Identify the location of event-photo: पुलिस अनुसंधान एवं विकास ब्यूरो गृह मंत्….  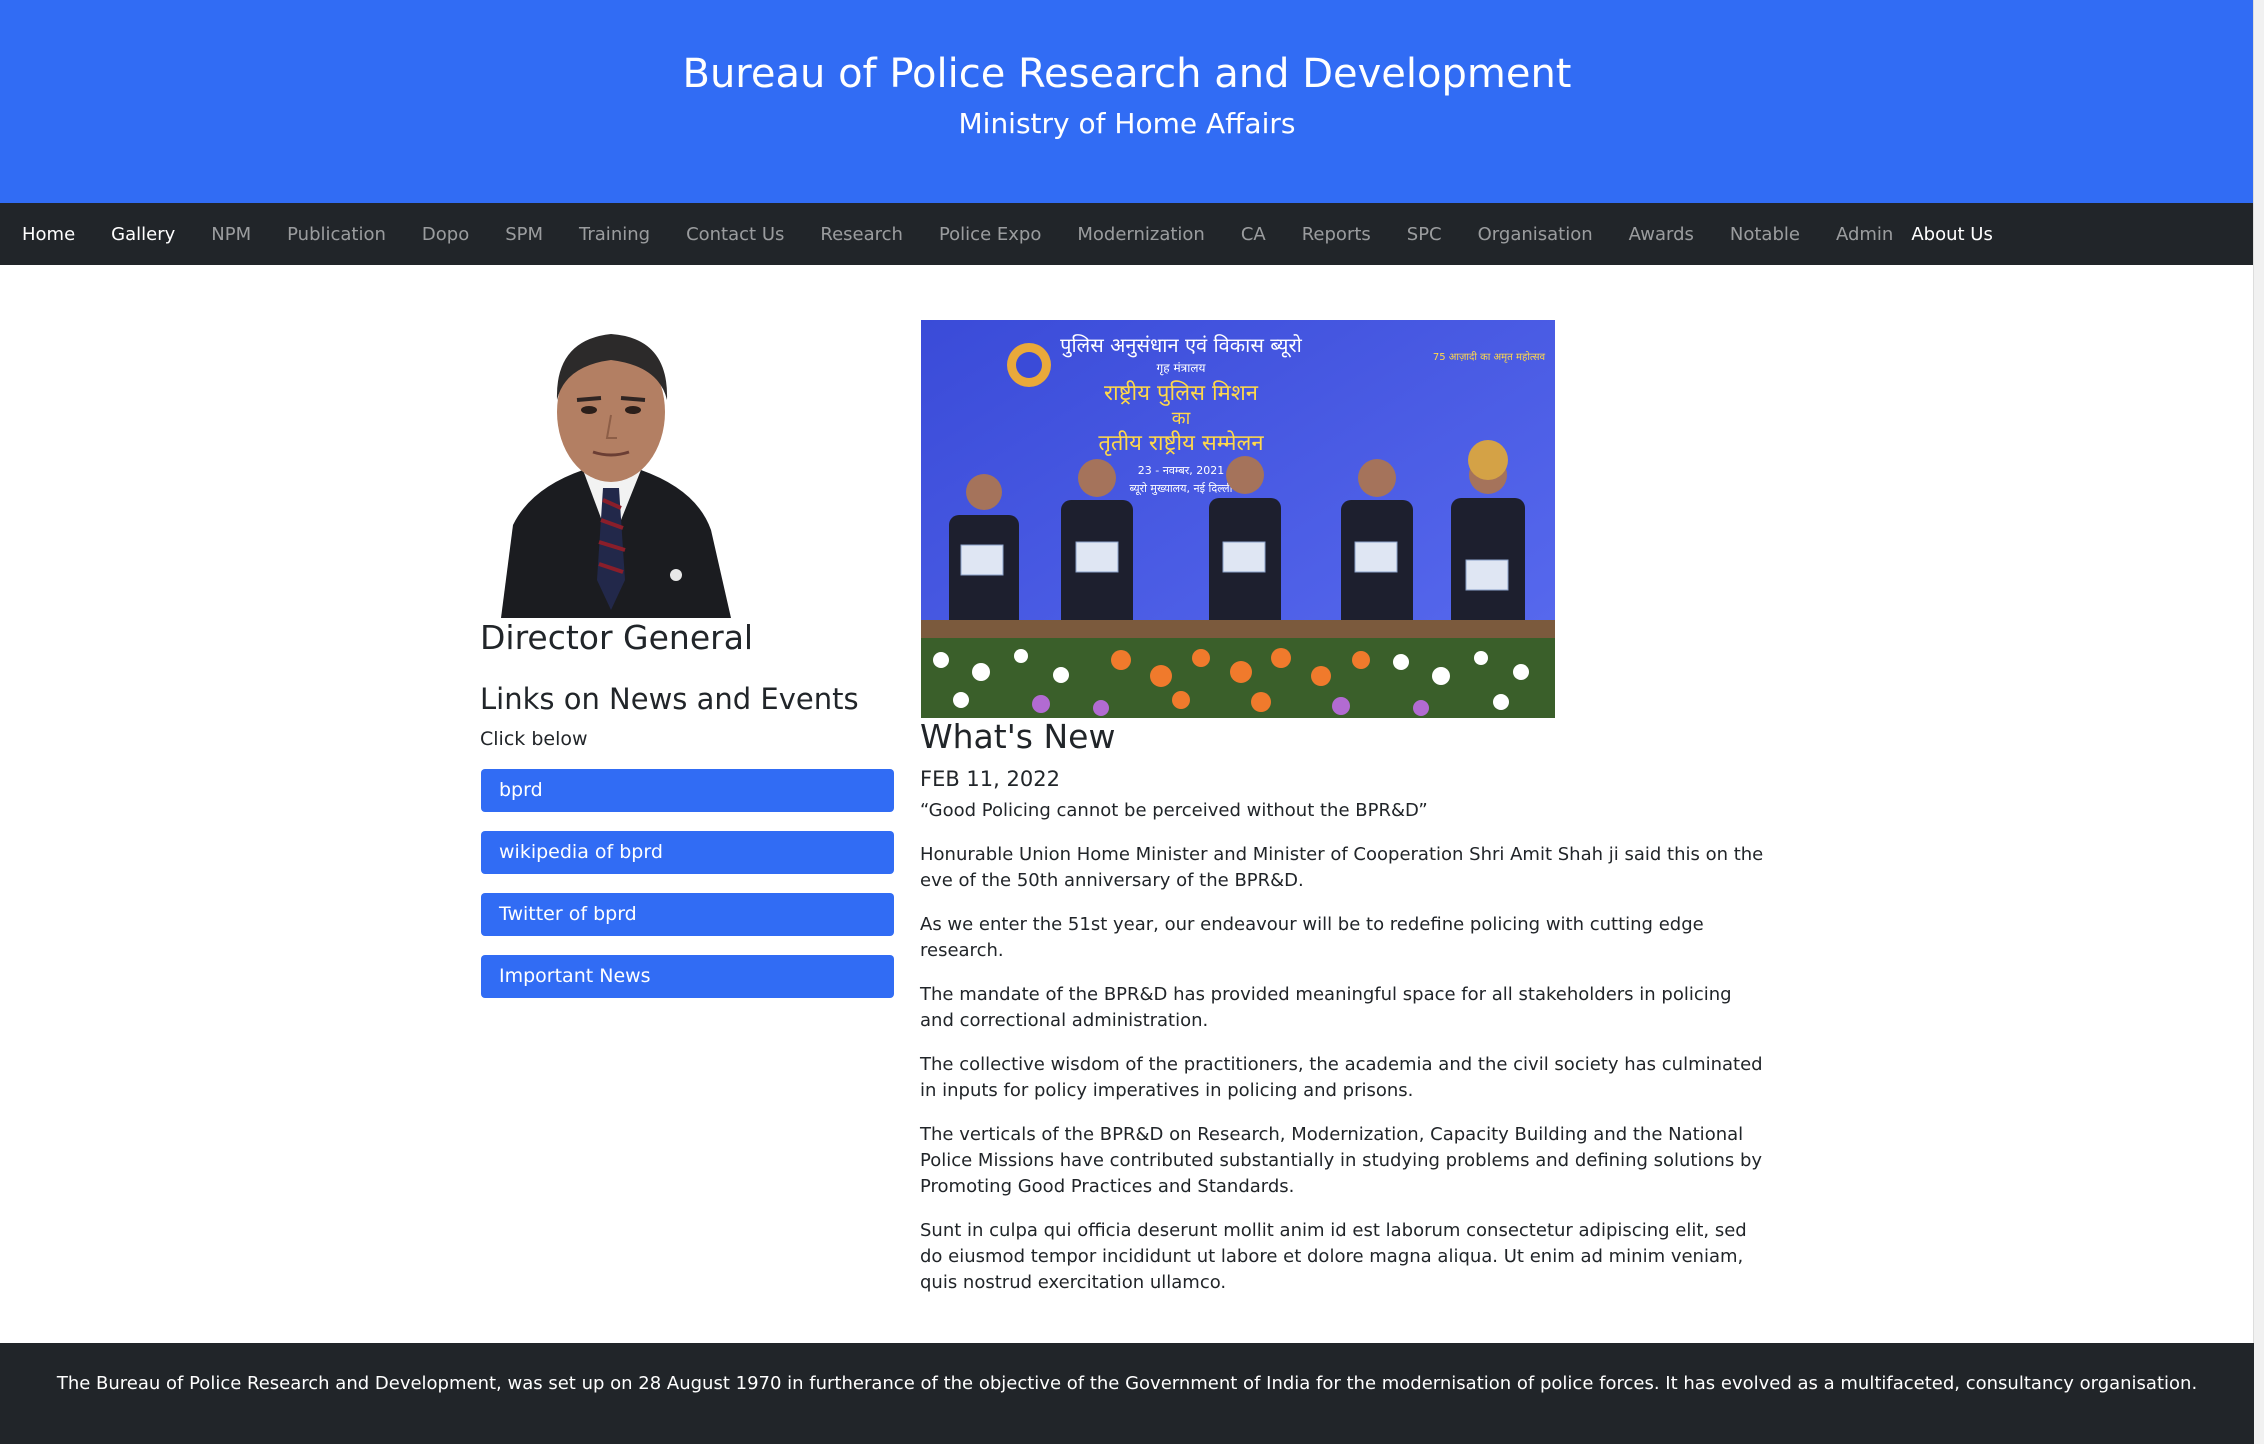
(1238, 519).